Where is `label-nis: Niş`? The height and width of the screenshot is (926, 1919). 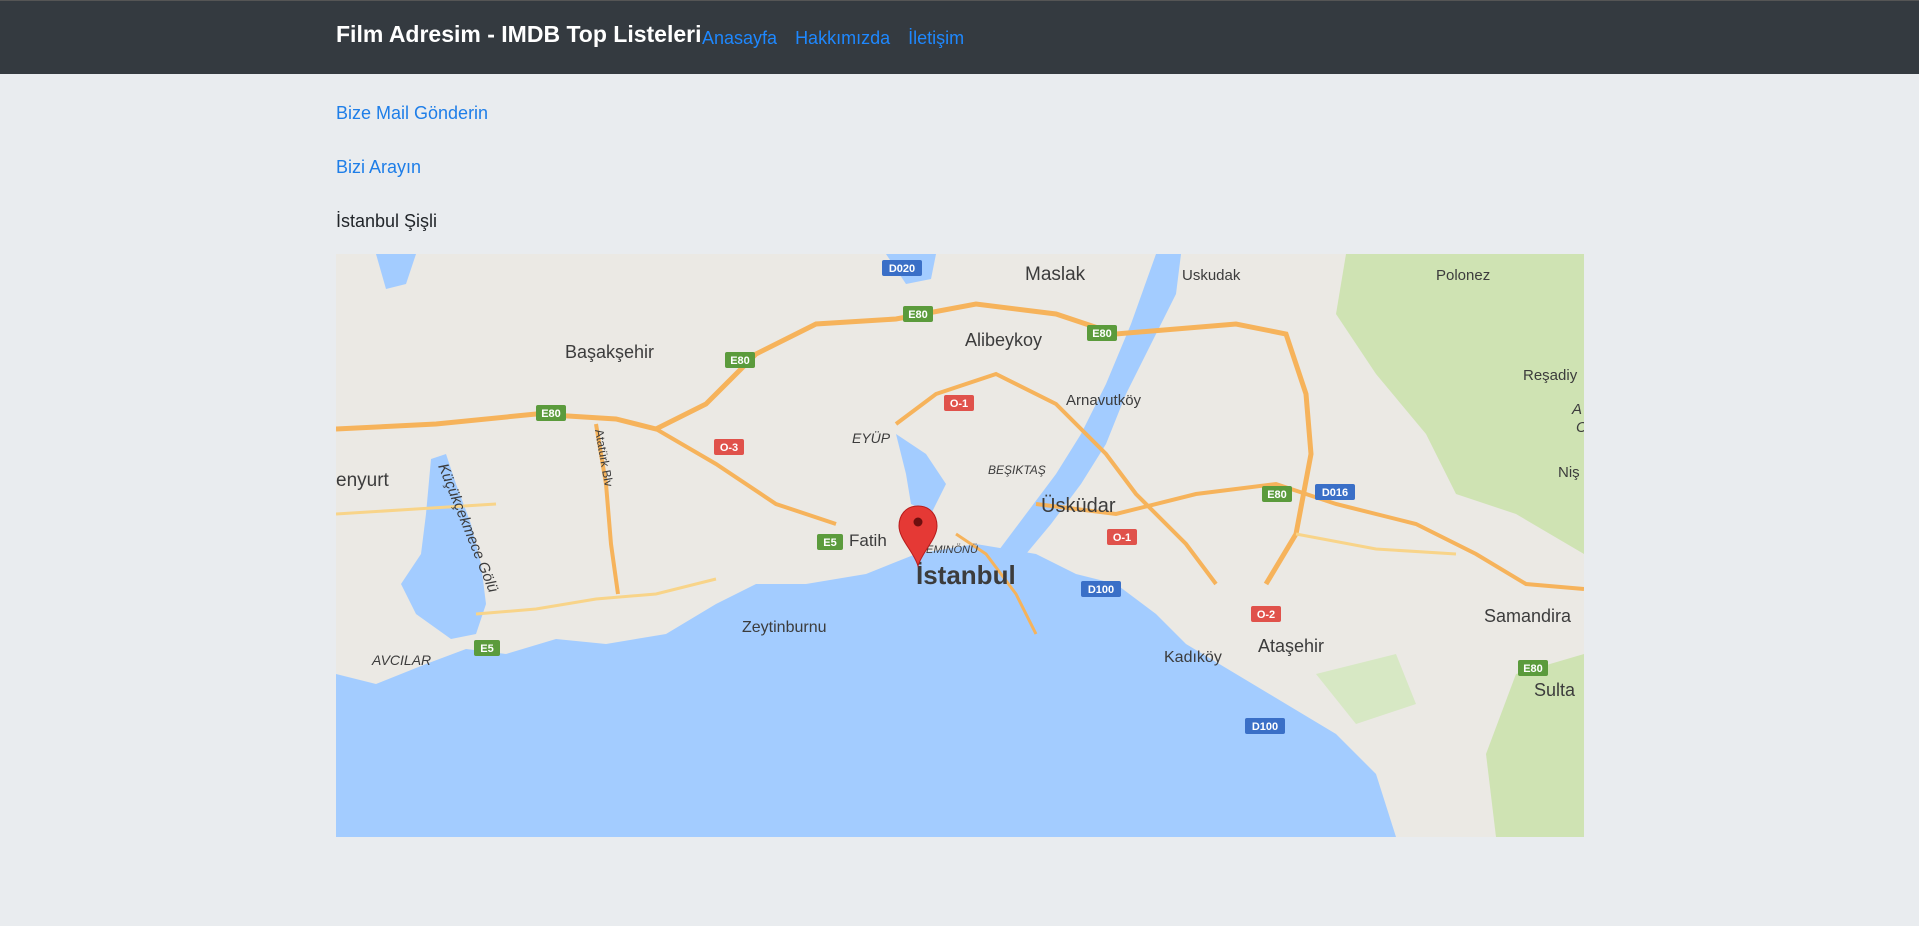
label-nis: Niş is located at coordinates (1569, 472).